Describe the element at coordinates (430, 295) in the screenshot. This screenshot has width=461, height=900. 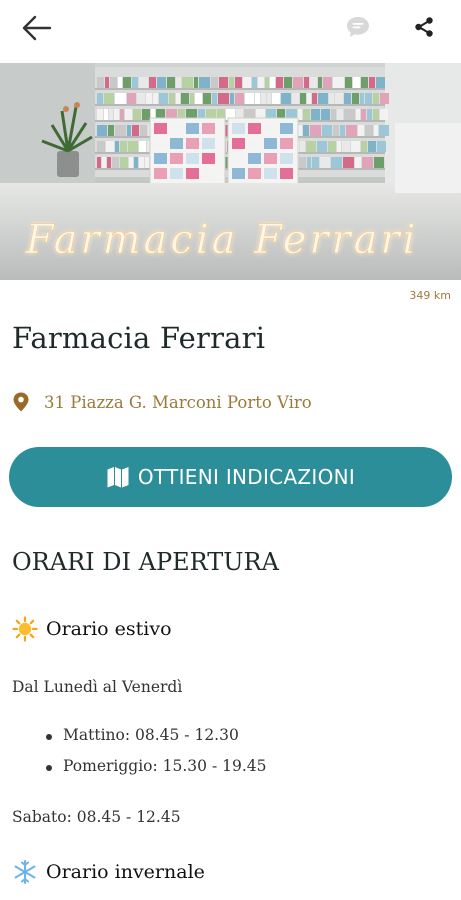
I see `distance-label: 349 km` at that location.